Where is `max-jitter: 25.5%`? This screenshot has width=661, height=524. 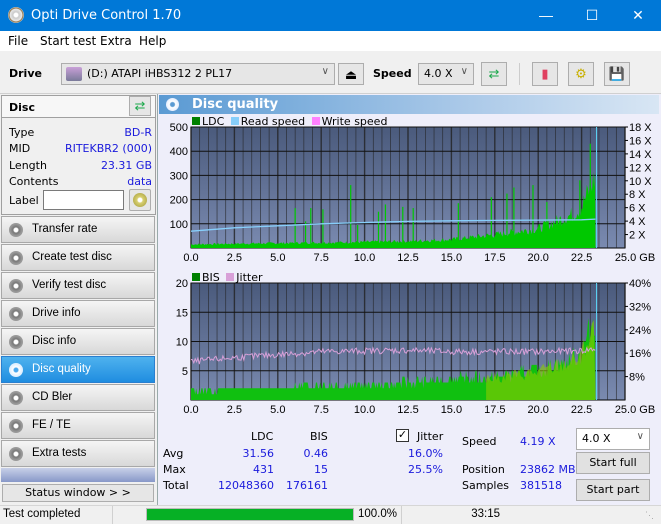
max-jitter: 25.5% is located at coordinates (425, 469).